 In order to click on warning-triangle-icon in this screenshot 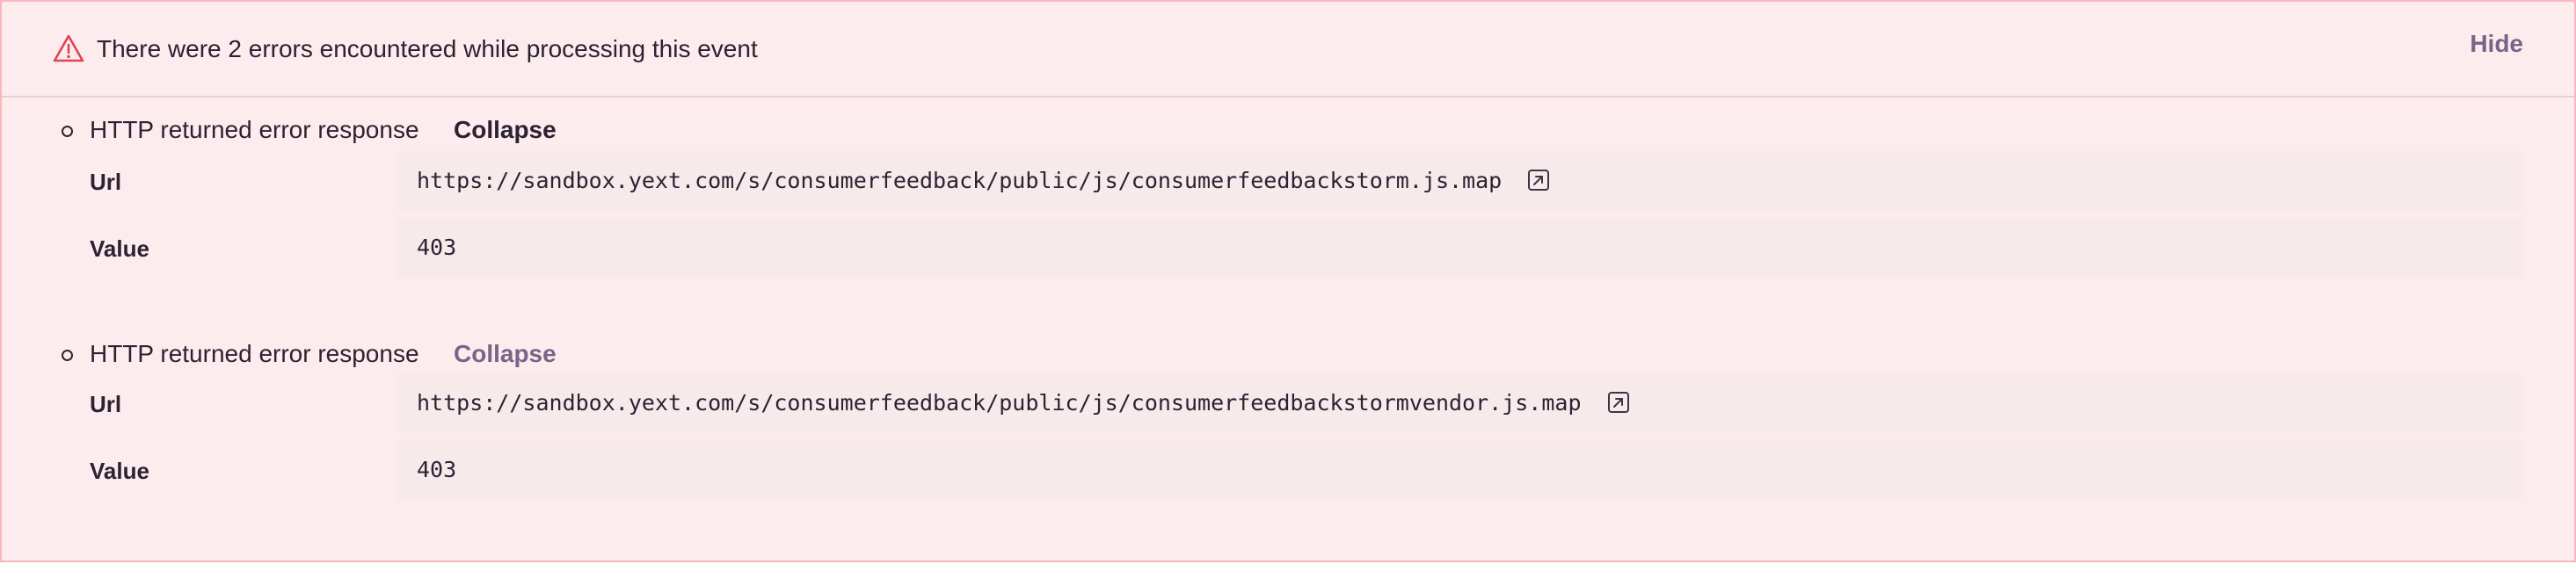, I will do `click(68, 48)`.